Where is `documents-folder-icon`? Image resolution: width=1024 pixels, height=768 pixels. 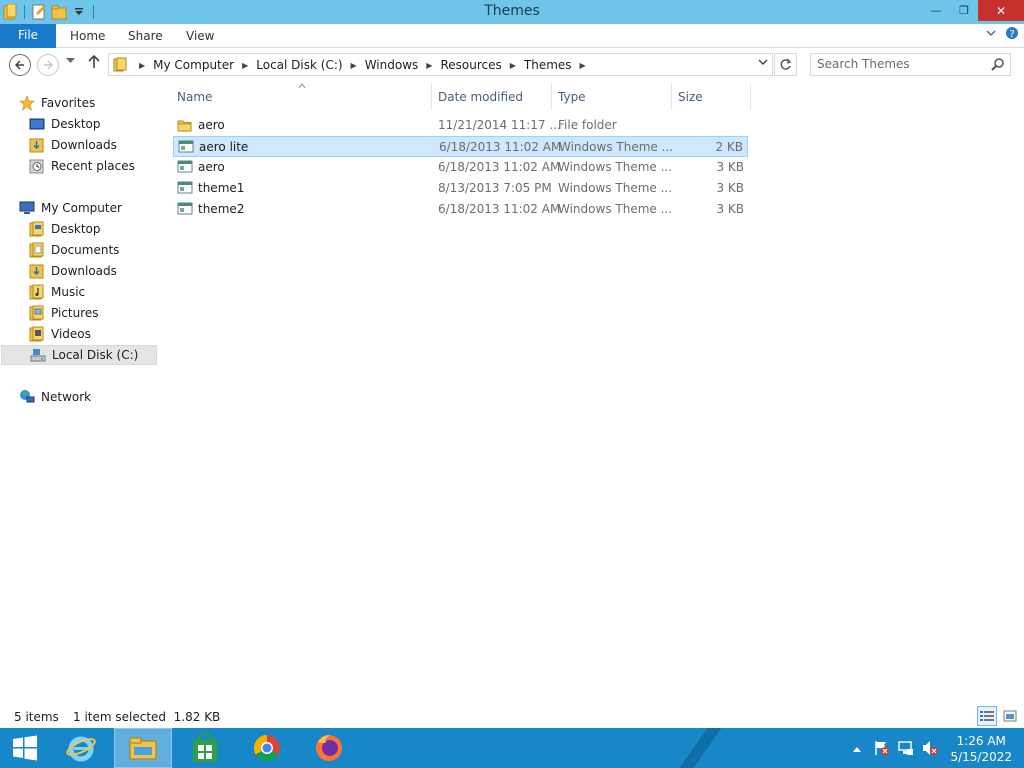
documents-folder-icon is located at coordinates (37, 250).